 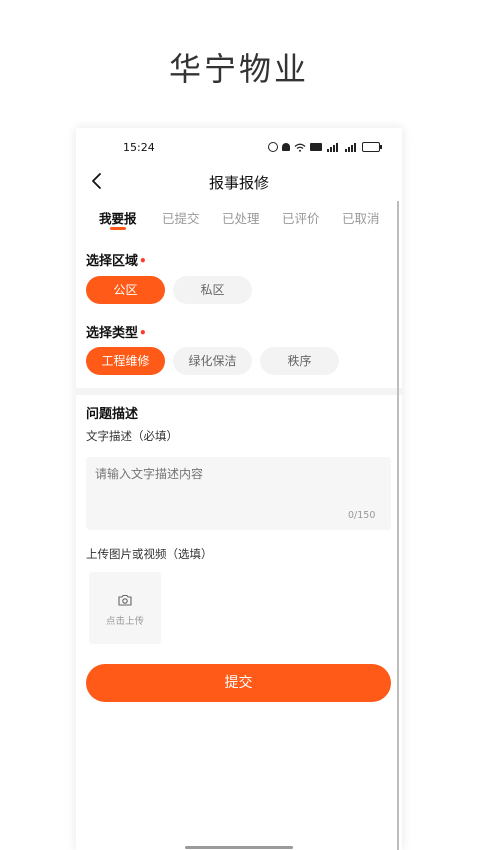 What do you see at coordinates (125, 361) in the screenshot?
I see `type-option-engineering: 工程维修` at bounding box center [125, 361].